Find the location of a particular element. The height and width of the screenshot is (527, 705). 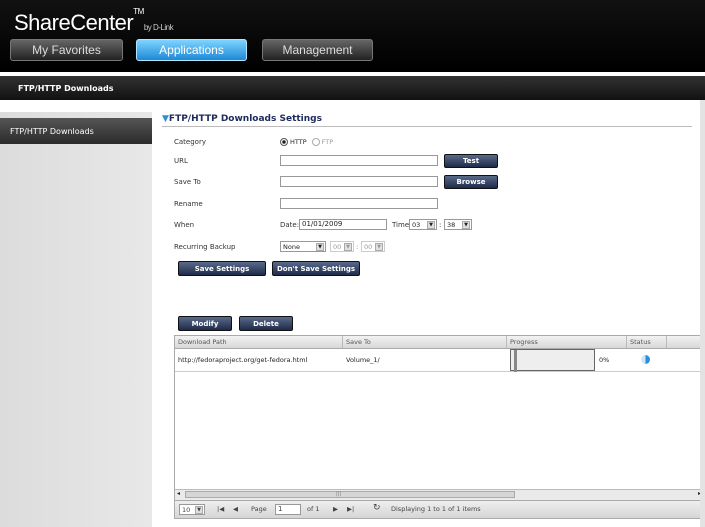

page-title: FTP/HTTP Downloads is located at coordinates (66, 88).